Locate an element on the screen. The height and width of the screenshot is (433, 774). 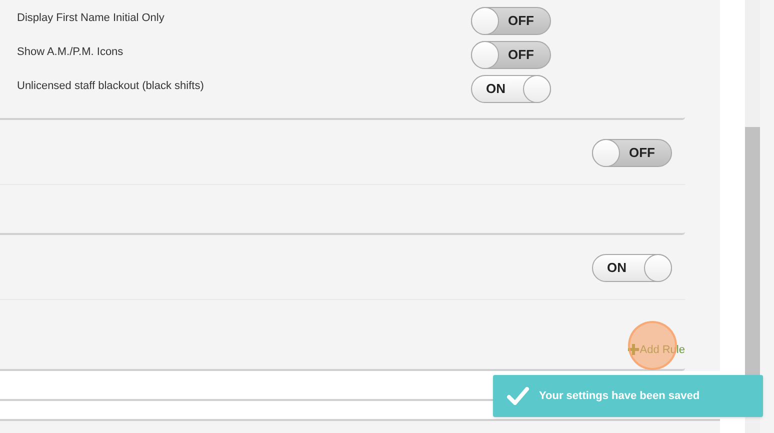
checkmark-icon is located at coordinates (518, 396).